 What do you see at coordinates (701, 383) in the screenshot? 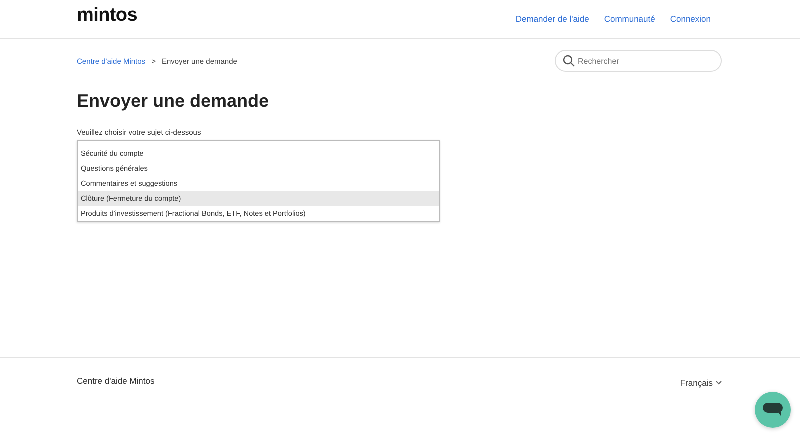
I see `language-selector: Français` at bounding box center [701, 383].